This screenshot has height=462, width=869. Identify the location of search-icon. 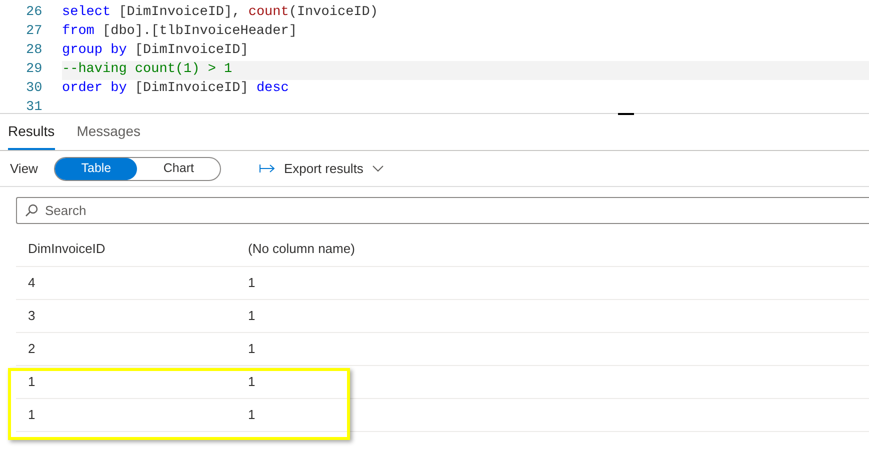
(31, 210).